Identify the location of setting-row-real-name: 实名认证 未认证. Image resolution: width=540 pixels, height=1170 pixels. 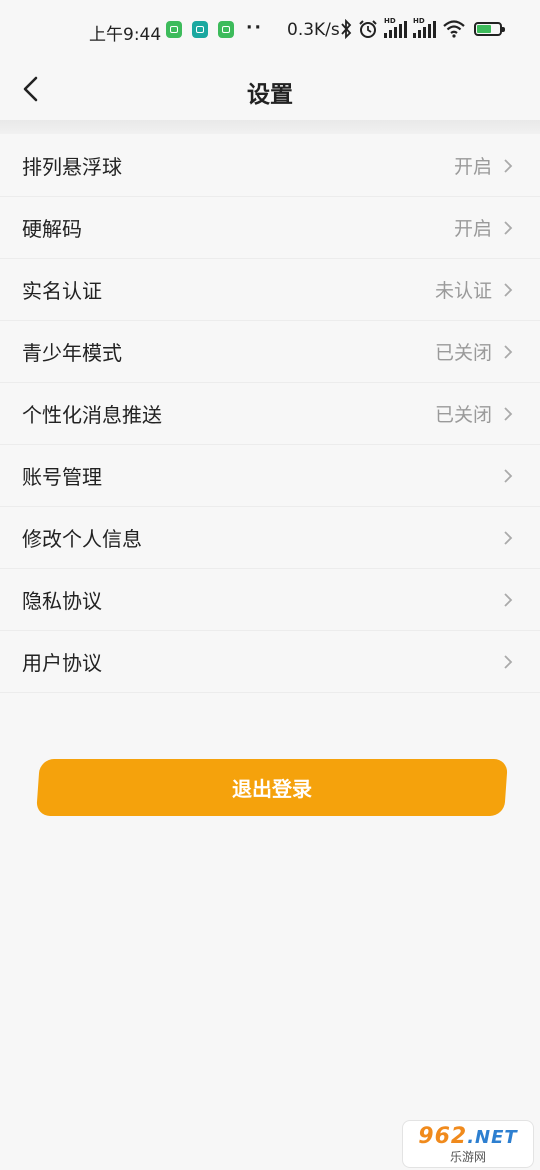
(270, 290).